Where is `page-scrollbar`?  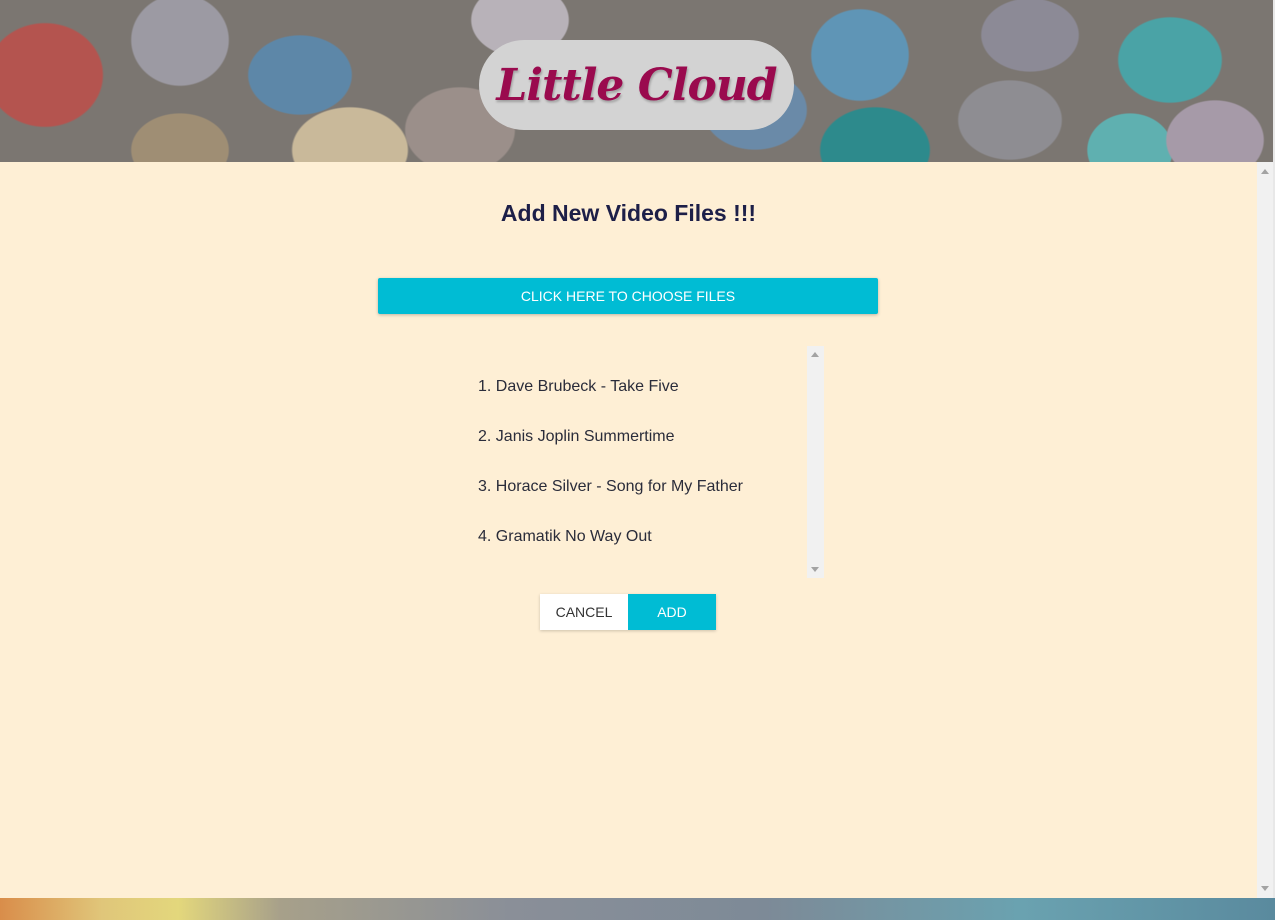 page-scrollbar is located at coordinates (1265, 530).